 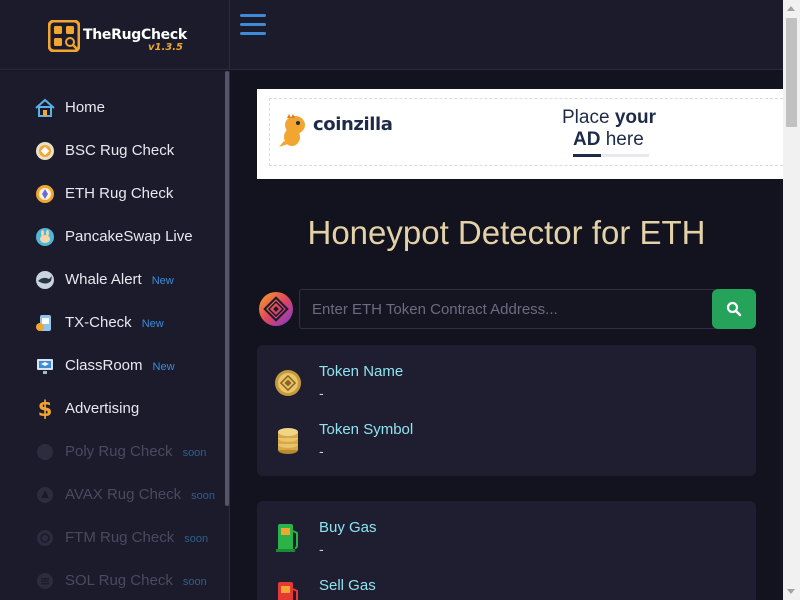 I want to click on sidebar-item-classroom: ClassRoom New, so click(x=112, y=365).